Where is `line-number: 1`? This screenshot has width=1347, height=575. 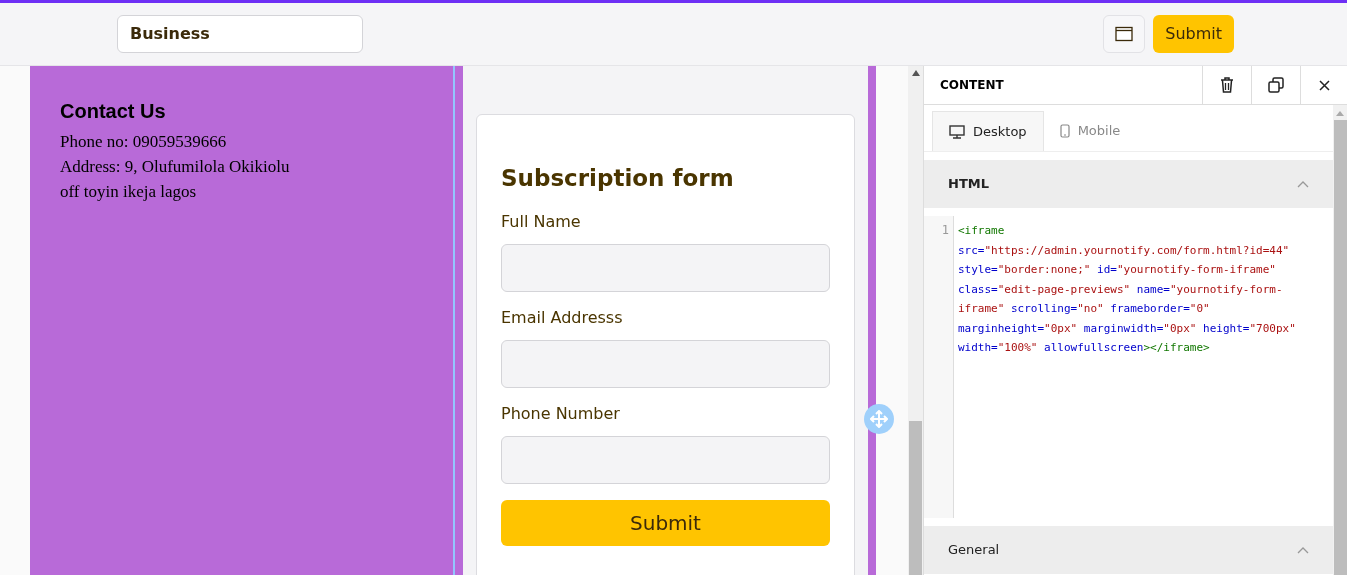
line-number: 1 is located at coordinates (945, 230).